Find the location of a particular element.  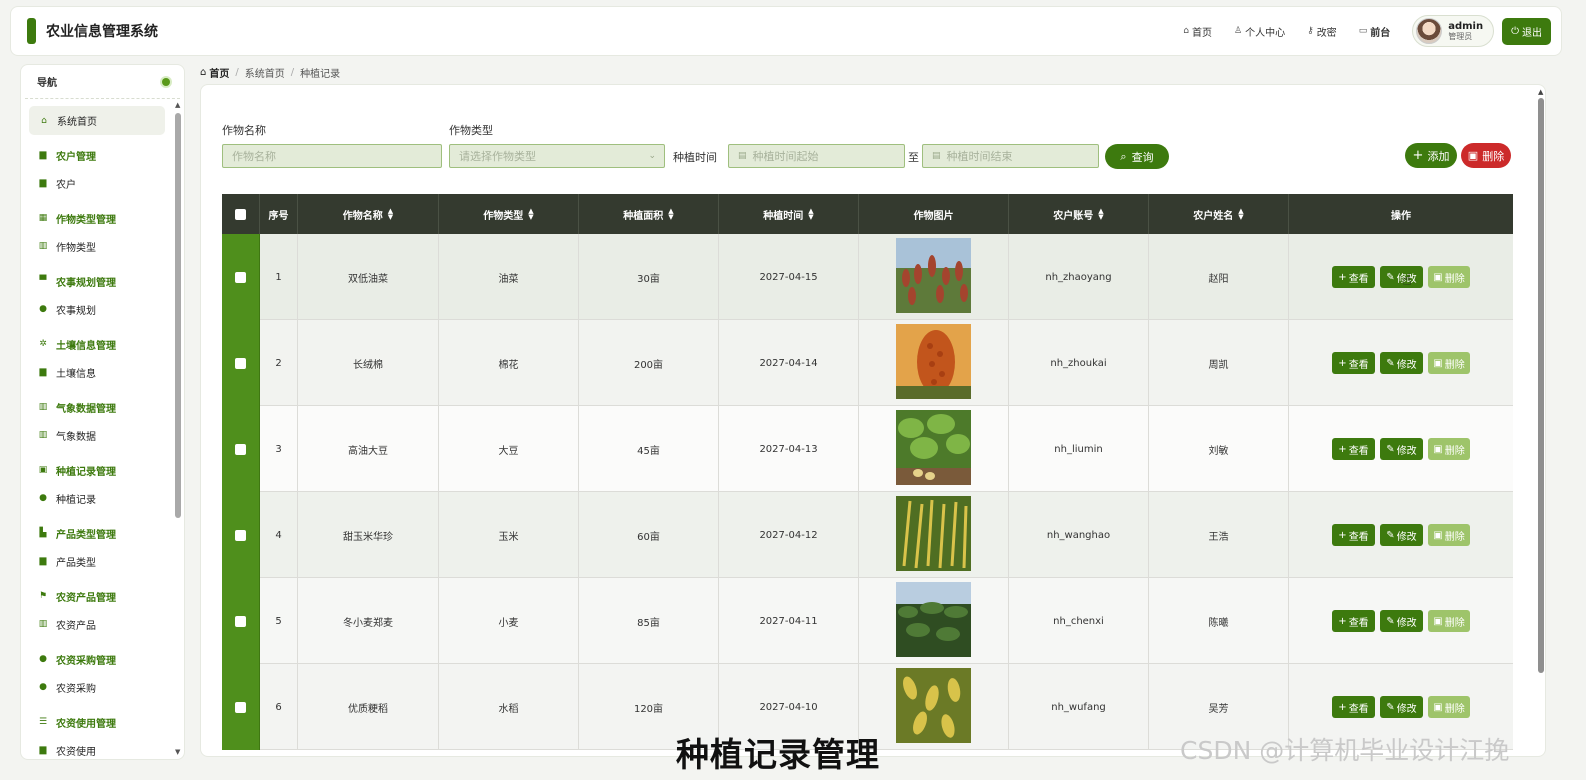

sidebar-scrollbar: ▲ ▼ is located at coordinates (178, 428).